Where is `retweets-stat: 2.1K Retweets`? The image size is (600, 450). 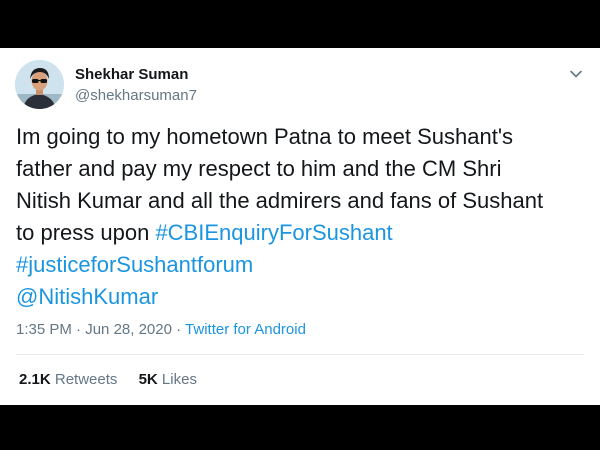
retweets-stat: 2.1K Retweets is located at coordinates (68, 379).